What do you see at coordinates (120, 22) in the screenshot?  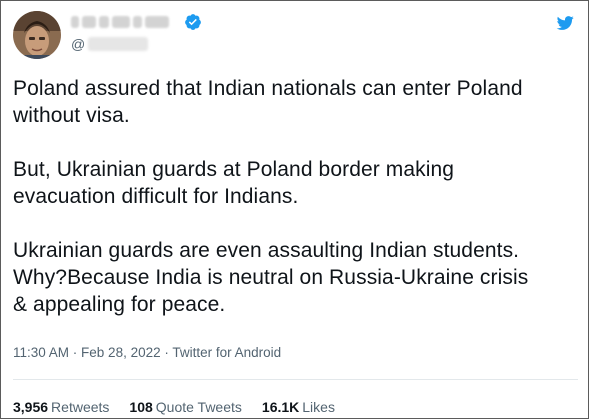 I see `display-name-redacted` at bounding box center [120, 22].